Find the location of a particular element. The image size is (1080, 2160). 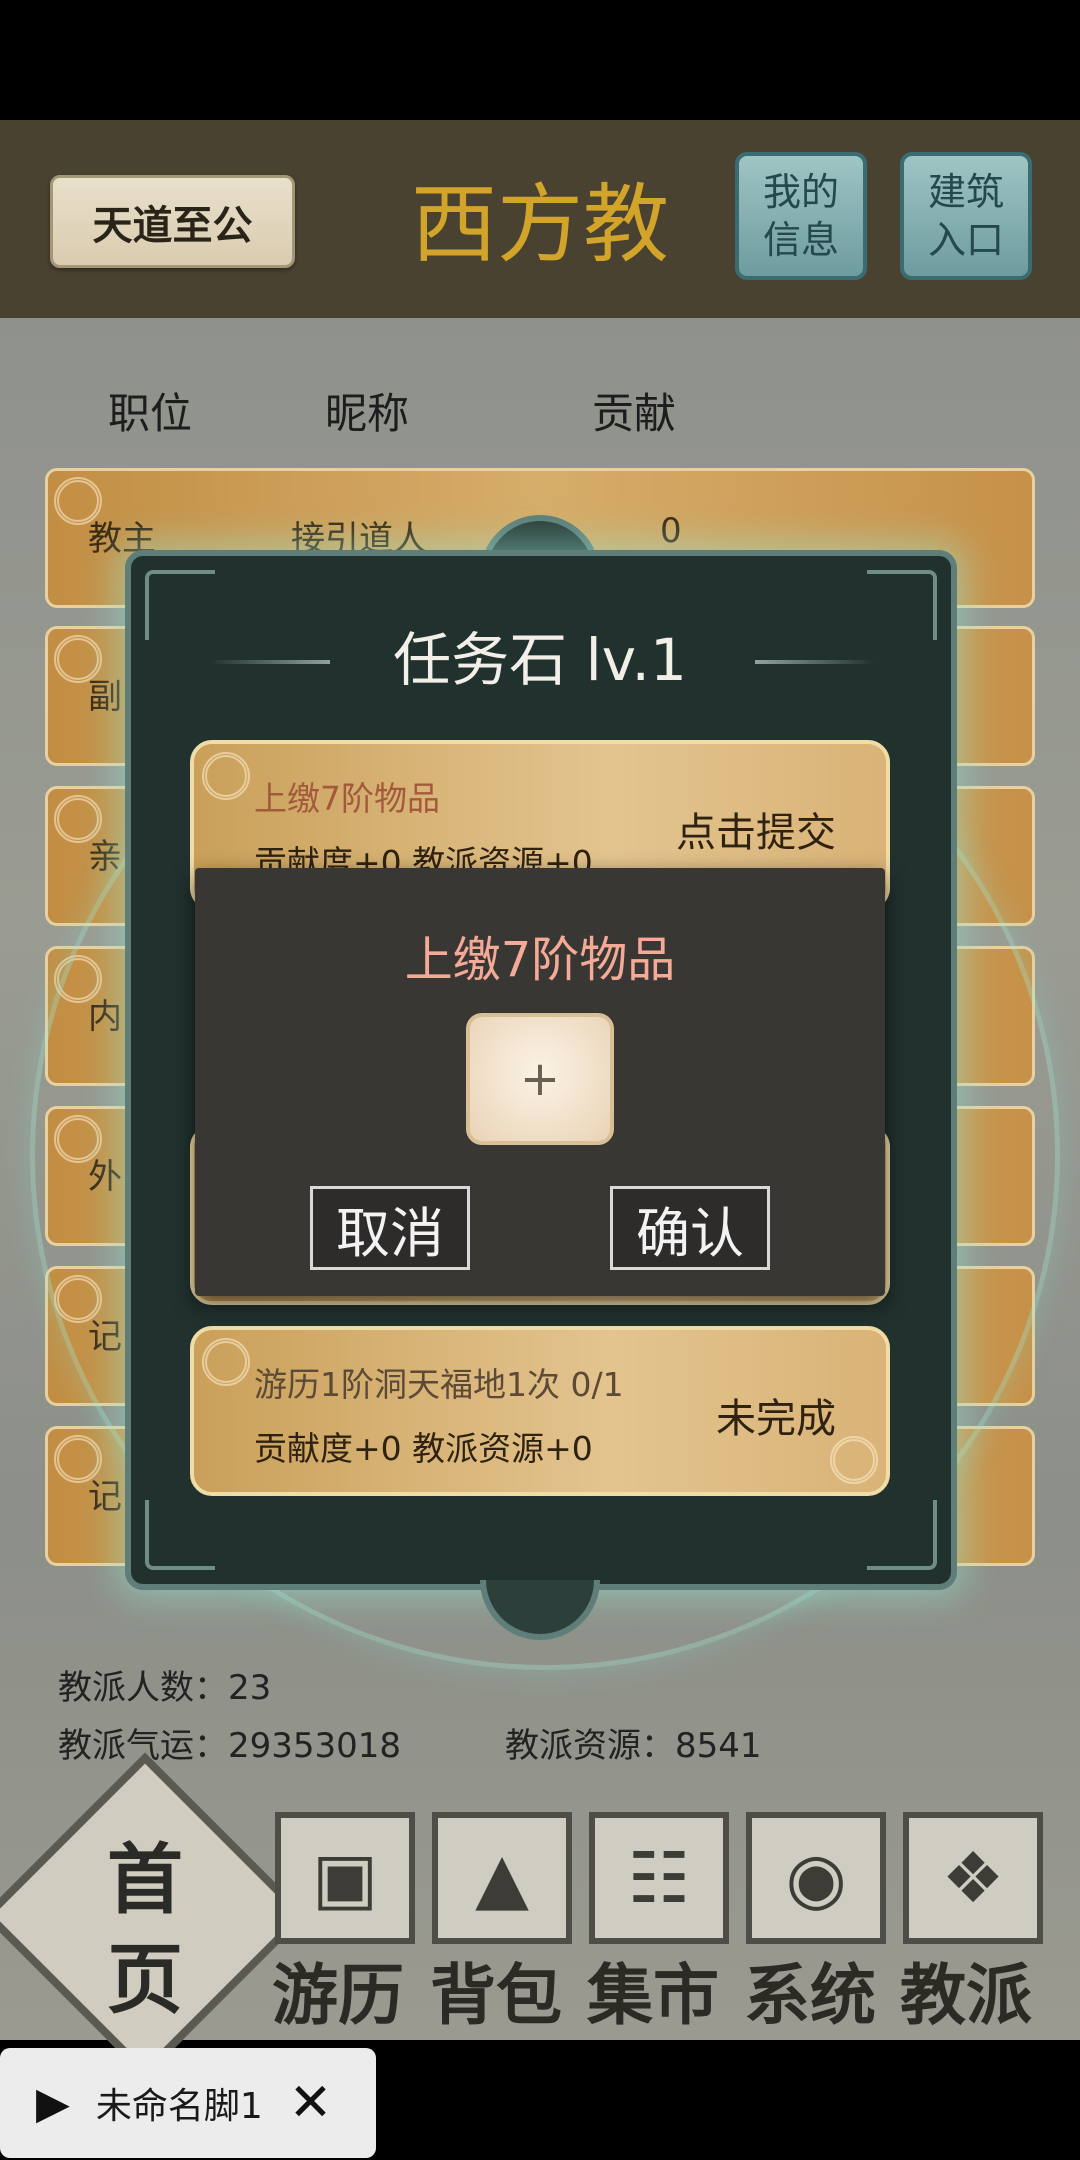

script-bar: ▶ 未命名脚1 ✕ is located at coordinates (188, 2103).